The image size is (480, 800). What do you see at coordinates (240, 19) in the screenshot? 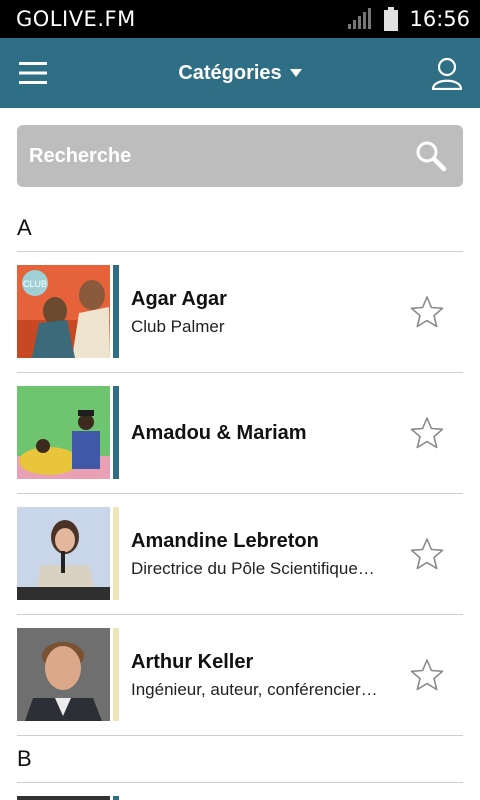
I see `status-bar: GOLIVE.FM 16:56` at bounding box center [240, 19].